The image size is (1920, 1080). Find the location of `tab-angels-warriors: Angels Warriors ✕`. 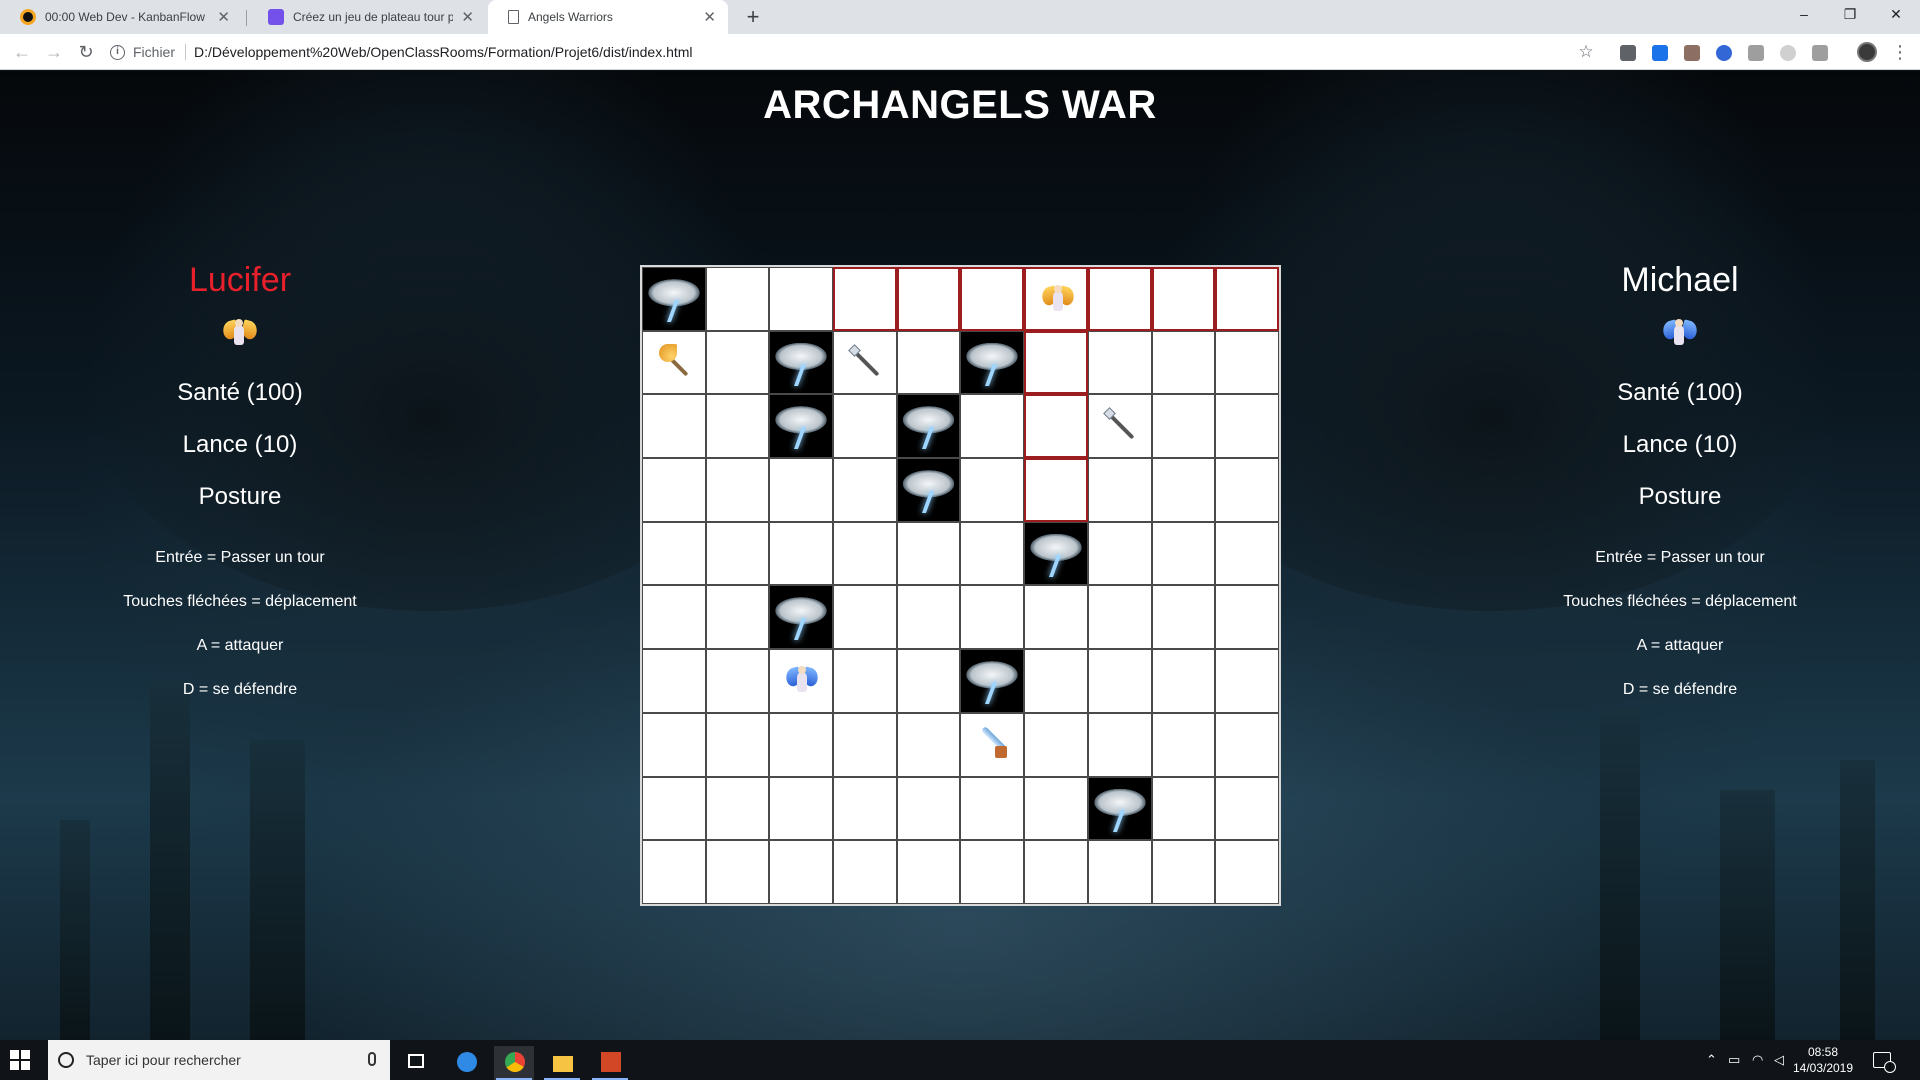

tab-angels-warriors: Angels Warriors ✕ is located at coordinates (608, 17).